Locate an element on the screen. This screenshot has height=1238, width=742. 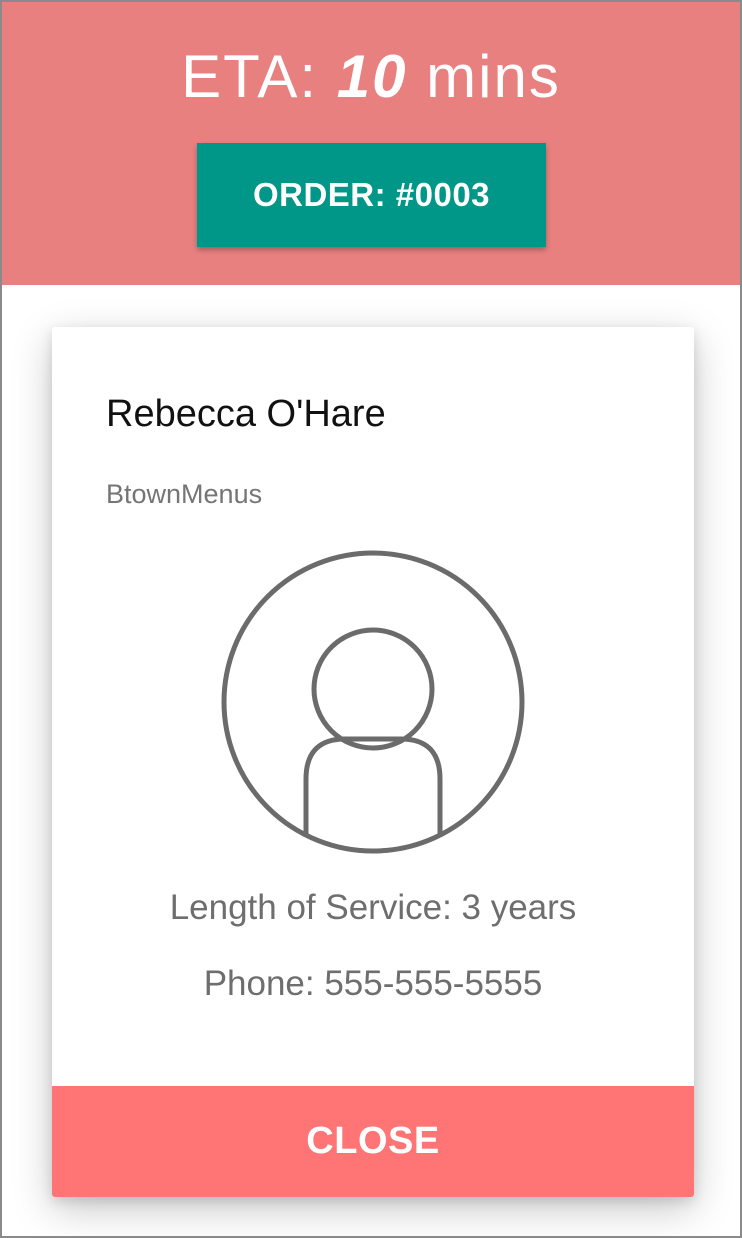
user-avatar-icon is located at coordinates (373, 702).